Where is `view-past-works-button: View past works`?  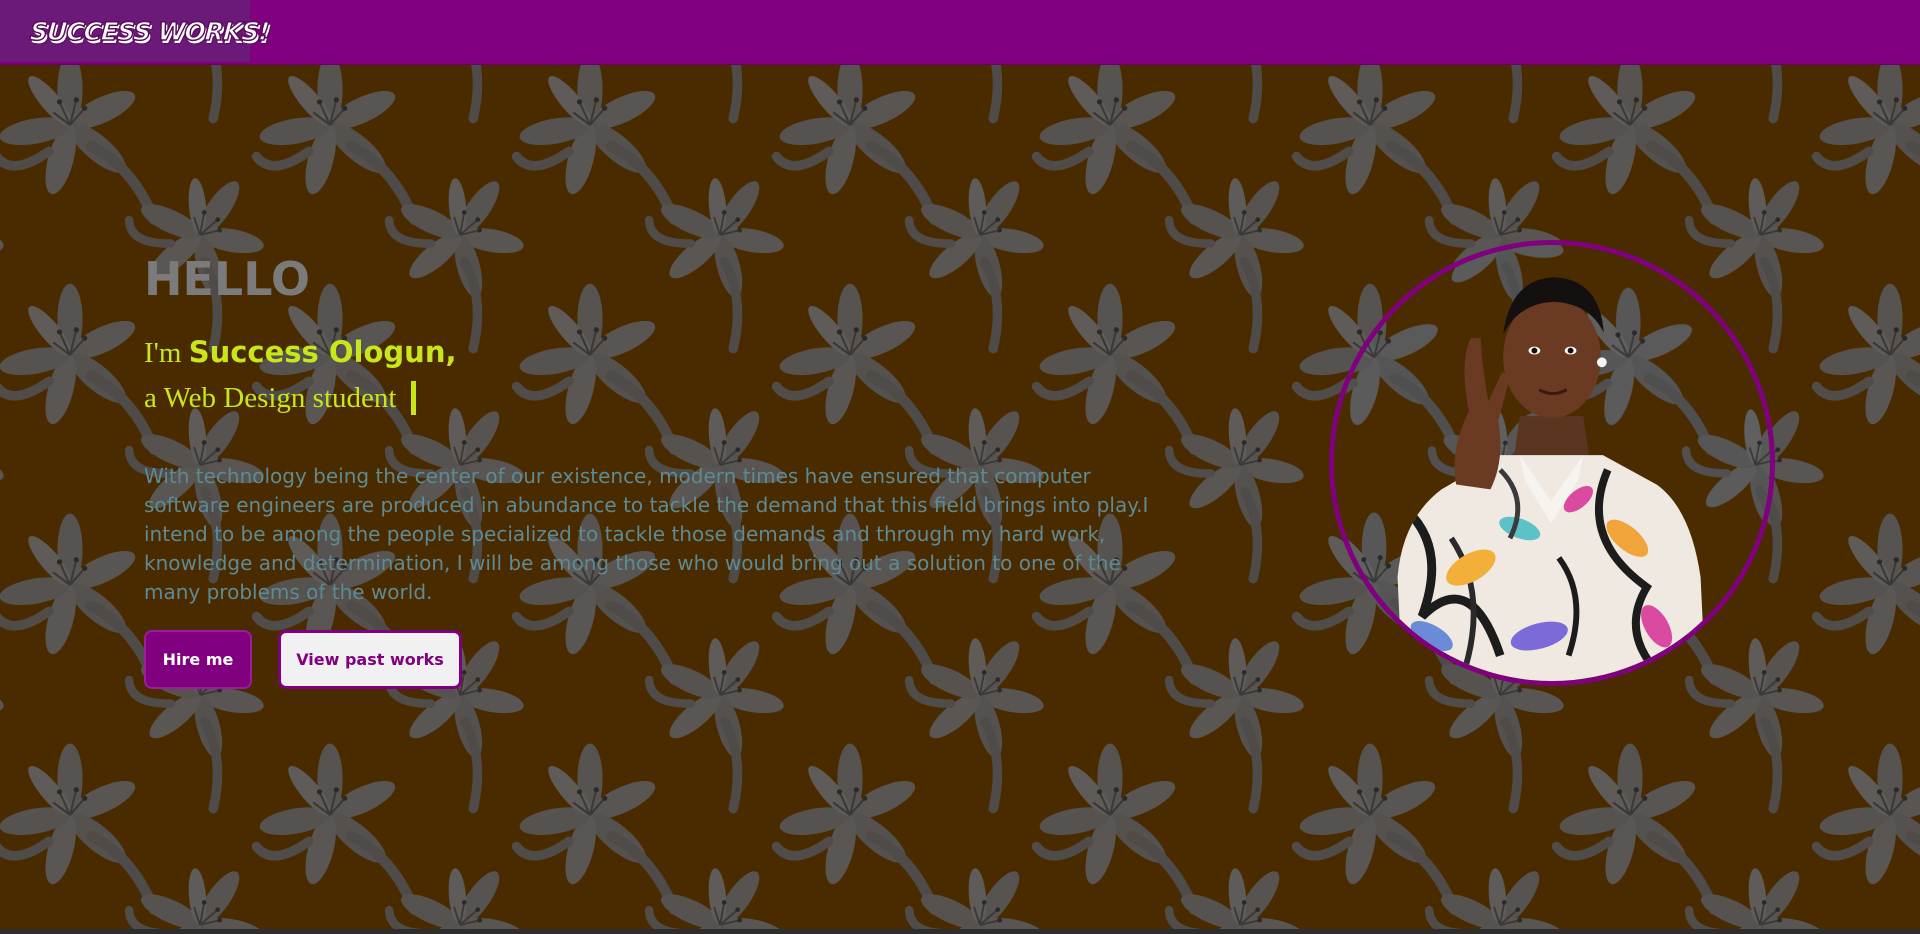
view-past-works-button: View past works is located at coordinates (370, 659).